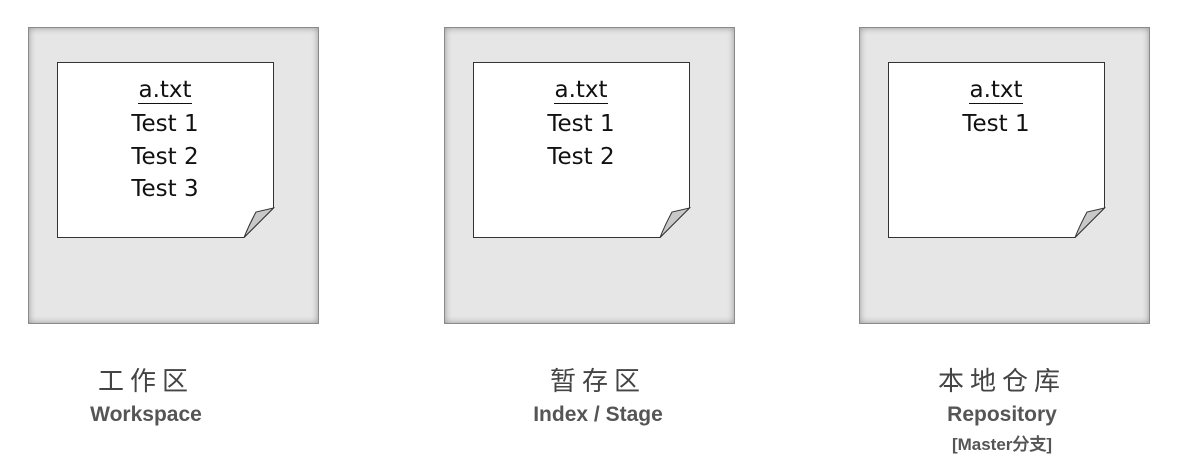 The image size is (1178, 476). Describe the element at coordinates (146, 414) in the screenshot. I see `area-label-en: Workspace` at that location.